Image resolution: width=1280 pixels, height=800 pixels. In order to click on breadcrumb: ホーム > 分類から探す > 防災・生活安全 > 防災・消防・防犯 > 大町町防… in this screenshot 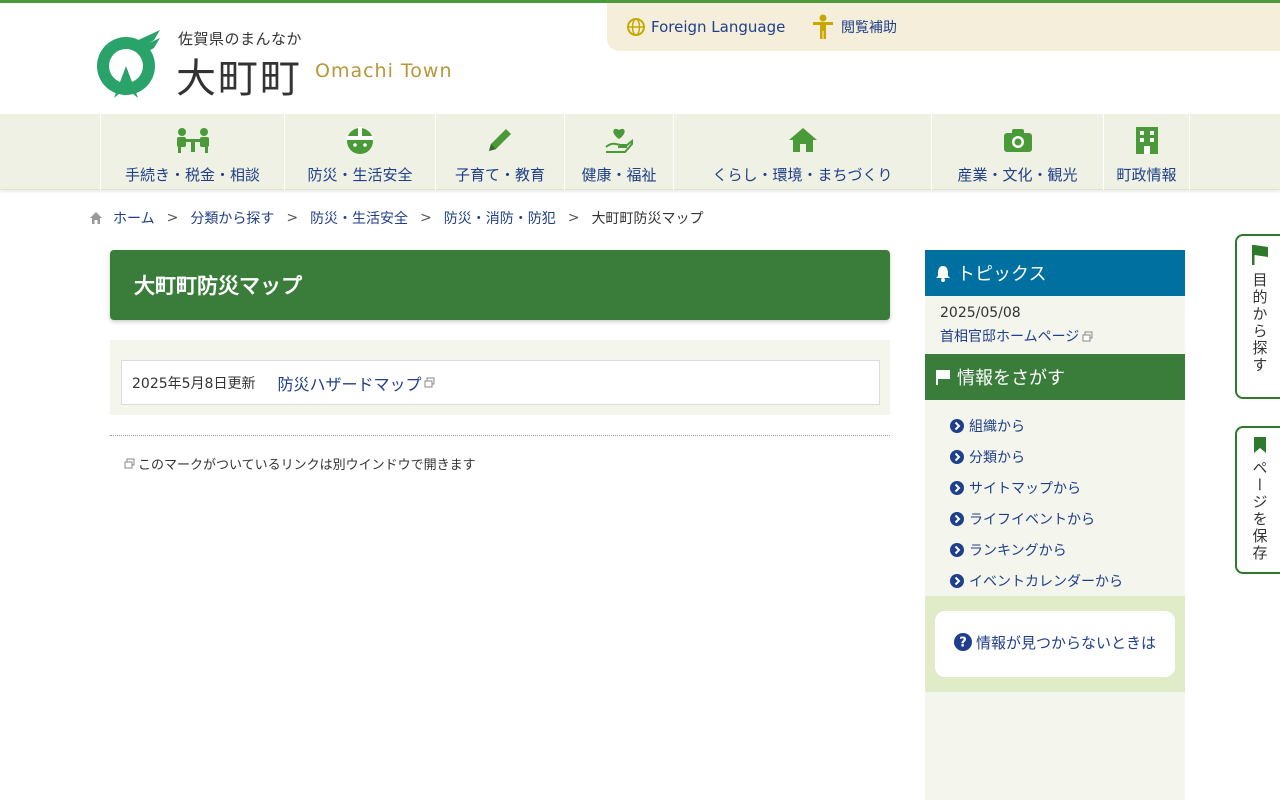, I will do `click(396, 218)`.